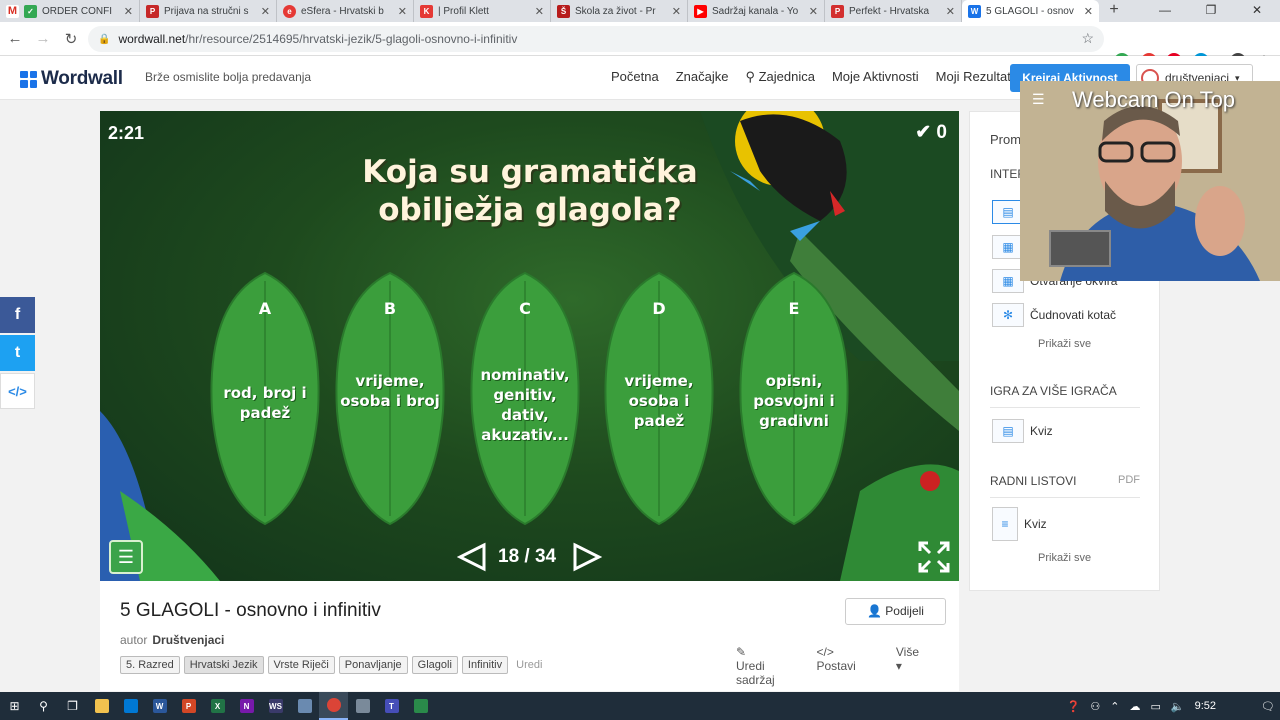 Image resolution: width=1280 pixels, height=720 pixels. What do you see at coordinates (934, 557) in the screenshot?
I see `fullscreen-icon` at bounding box center [934, 557].